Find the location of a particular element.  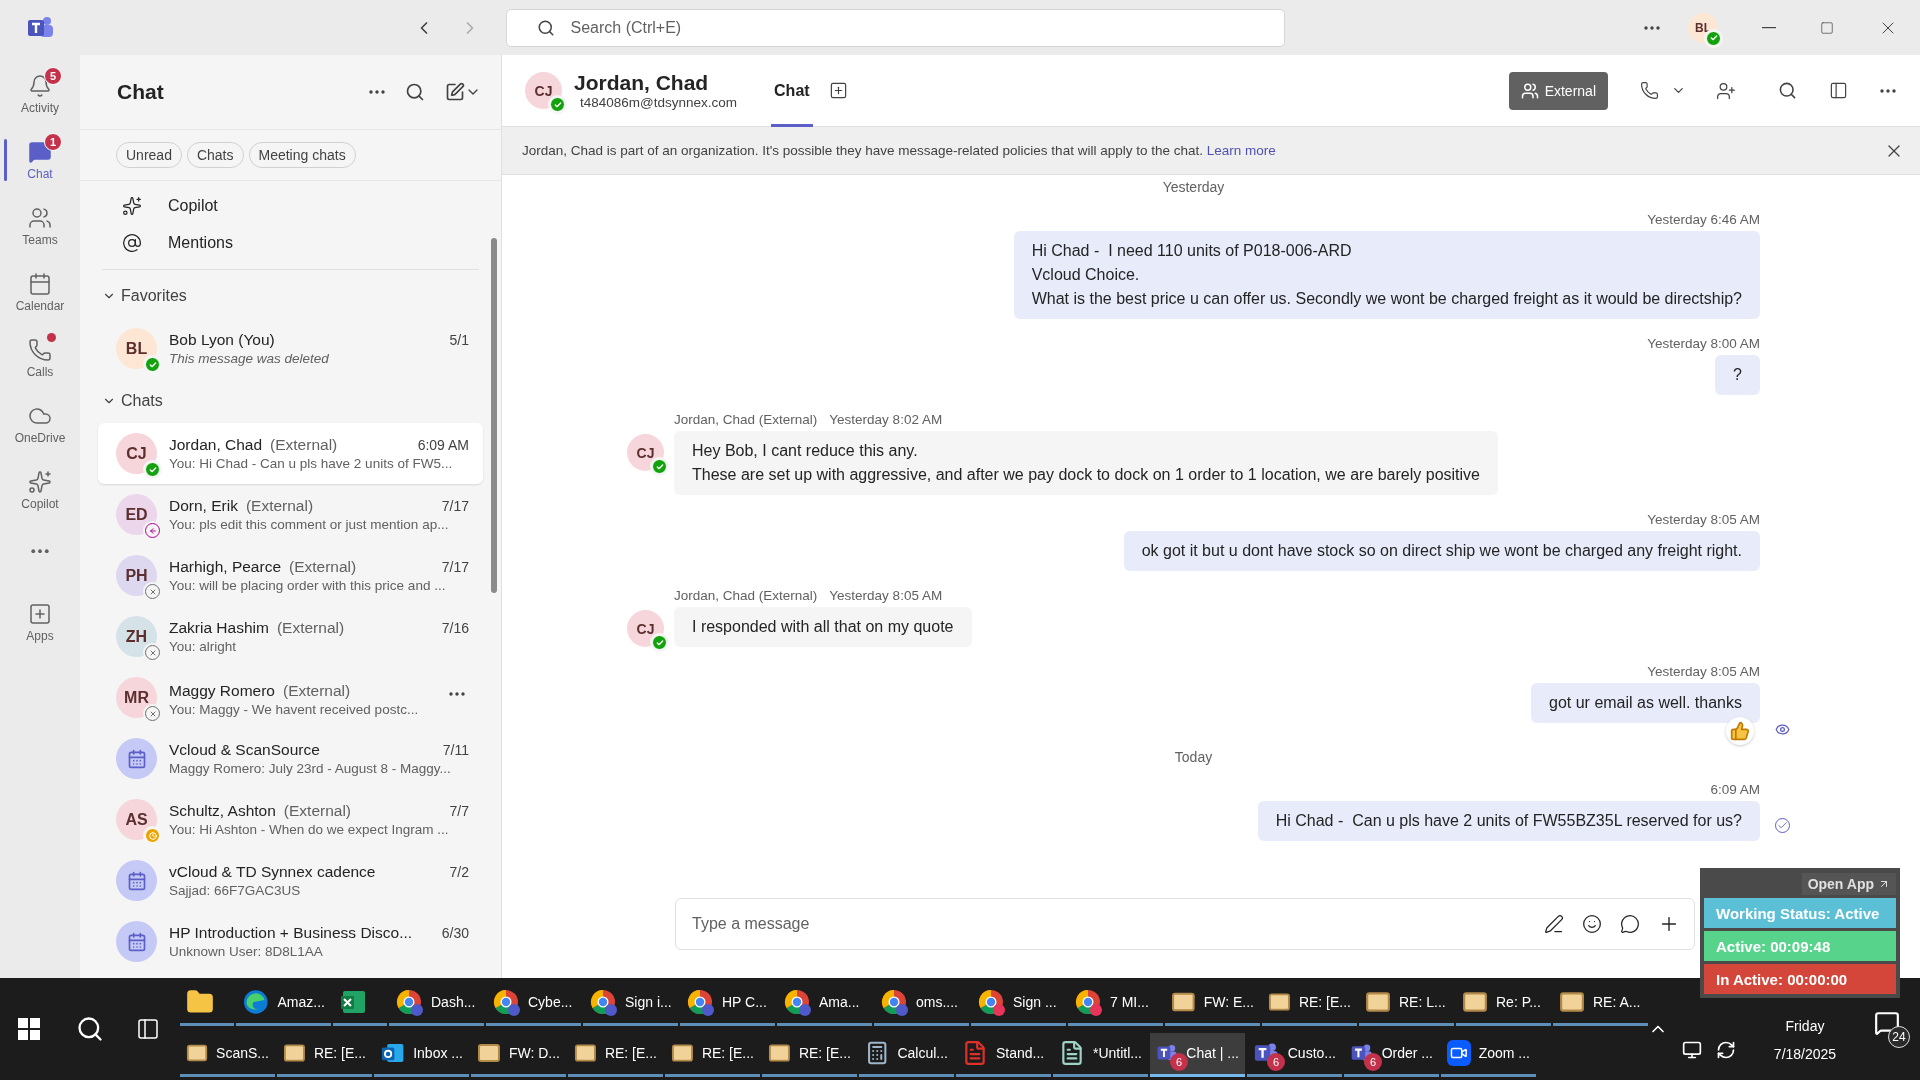

nav-item: Apps is located at coordinates (40, 622).